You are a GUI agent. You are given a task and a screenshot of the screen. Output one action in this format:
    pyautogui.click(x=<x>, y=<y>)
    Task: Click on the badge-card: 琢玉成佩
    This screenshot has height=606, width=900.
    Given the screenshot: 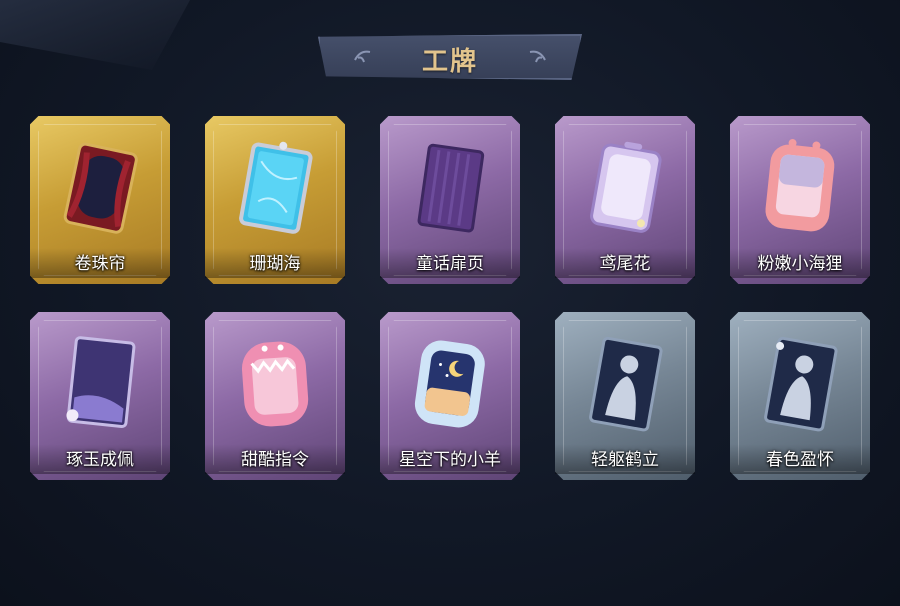 What is the action you would take?
    pyautogui.click(x=100, y=396)
    